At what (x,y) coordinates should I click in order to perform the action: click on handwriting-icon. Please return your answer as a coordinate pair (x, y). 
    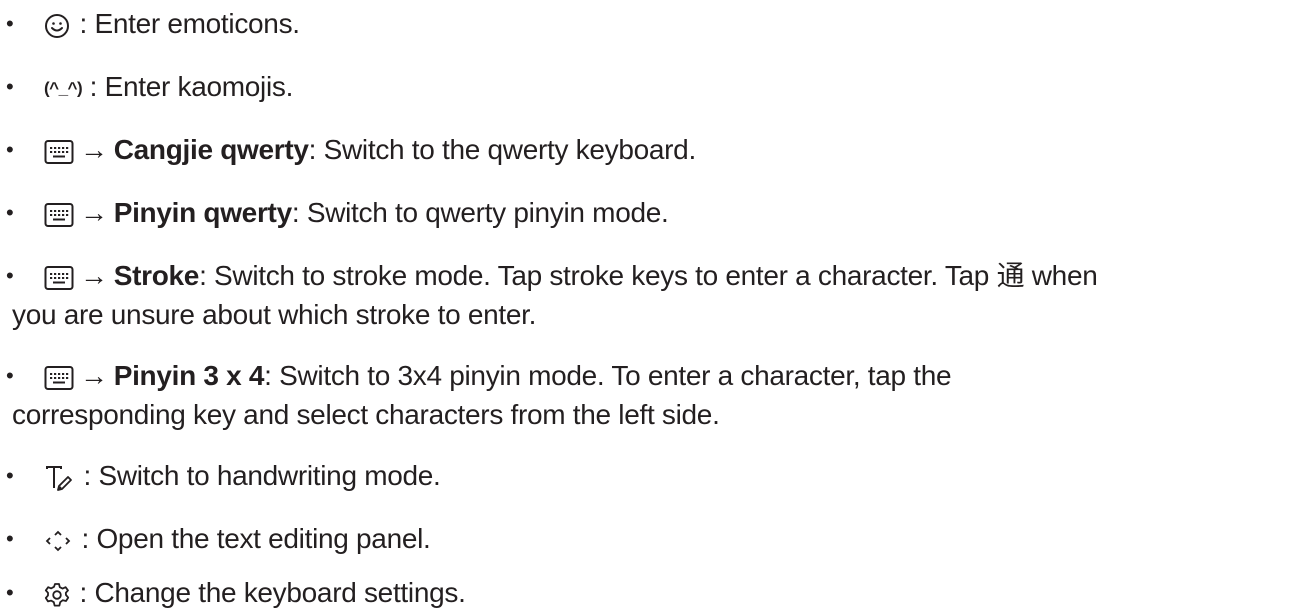
    Looking at the image, I should click on (59, 478).